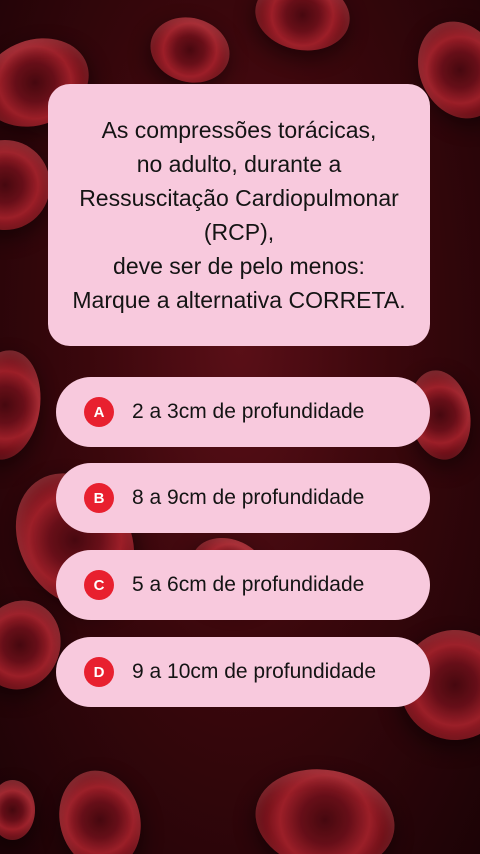 This screenshot has height=854, width=480. I want to click on option-c-button: C 5 a 6cm de profundidade, so click(243, 585).